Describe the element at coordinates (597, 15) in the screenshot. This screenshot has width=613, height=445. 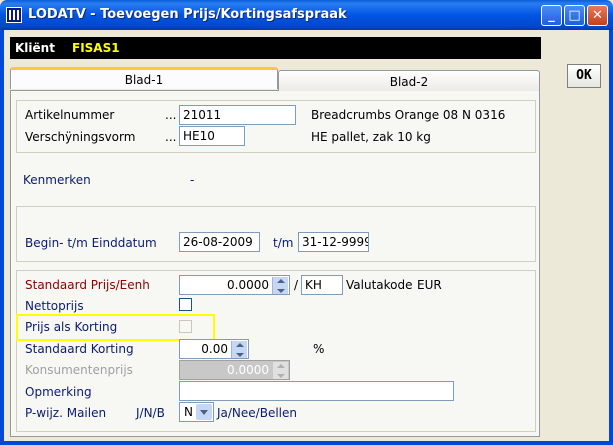
I see `close-button: ✕` at that location.